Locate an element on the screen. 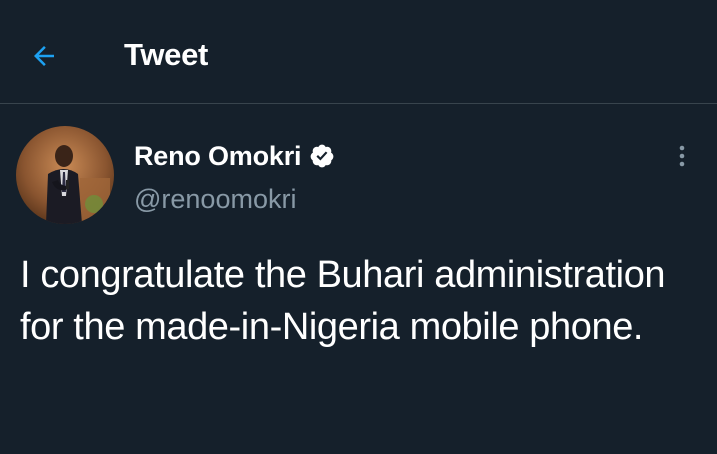 The width and height of the screenshot is (717, 454). author-name: Reno Omokri is located at coordinates (218, 156).